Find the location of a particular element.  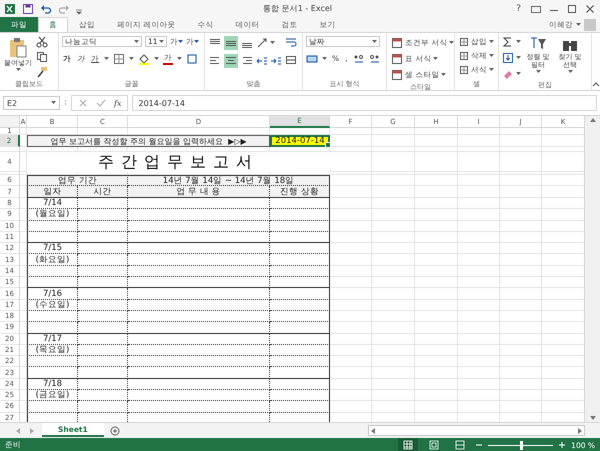

insert-function-button: fx is located at coordinates (118, 103).